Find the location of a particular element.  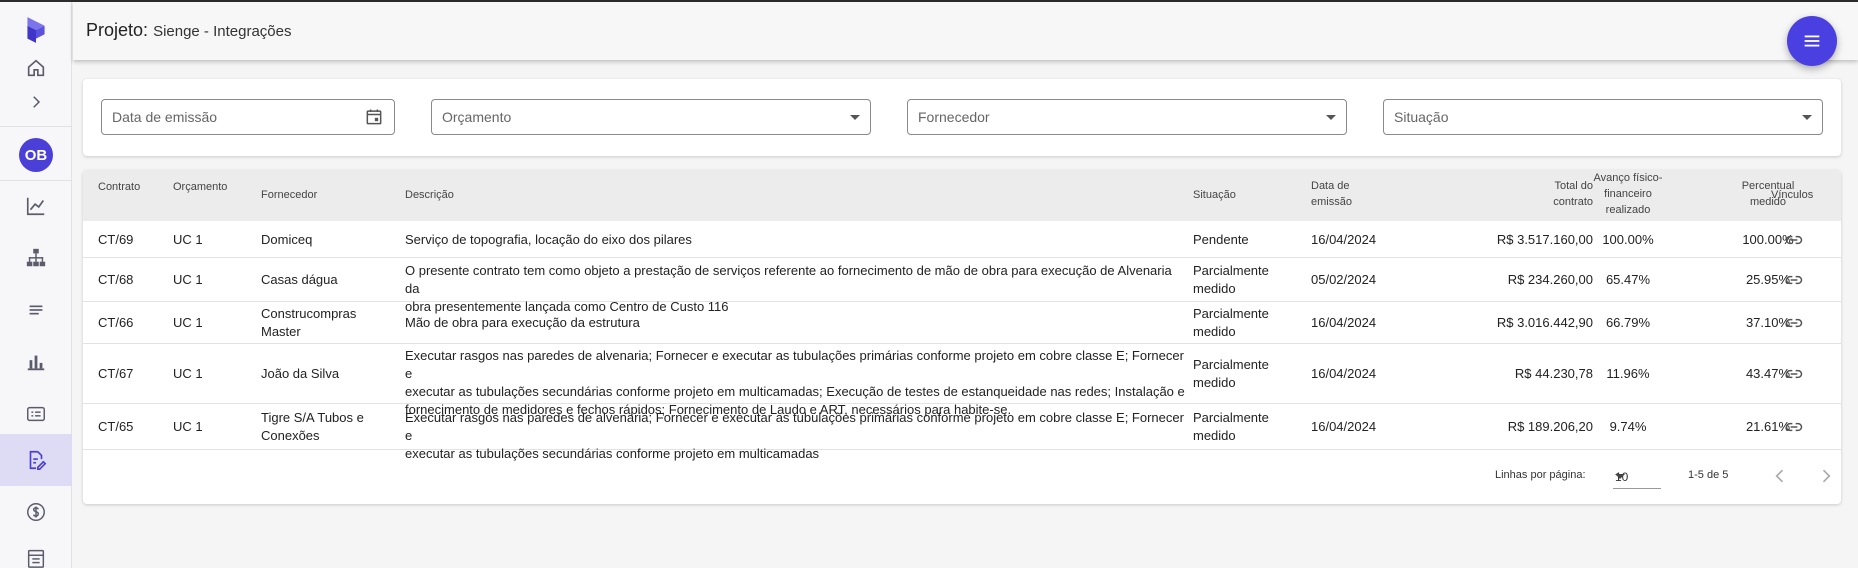

cell-contrato: CT/65 is located at coordinates (116, 426).